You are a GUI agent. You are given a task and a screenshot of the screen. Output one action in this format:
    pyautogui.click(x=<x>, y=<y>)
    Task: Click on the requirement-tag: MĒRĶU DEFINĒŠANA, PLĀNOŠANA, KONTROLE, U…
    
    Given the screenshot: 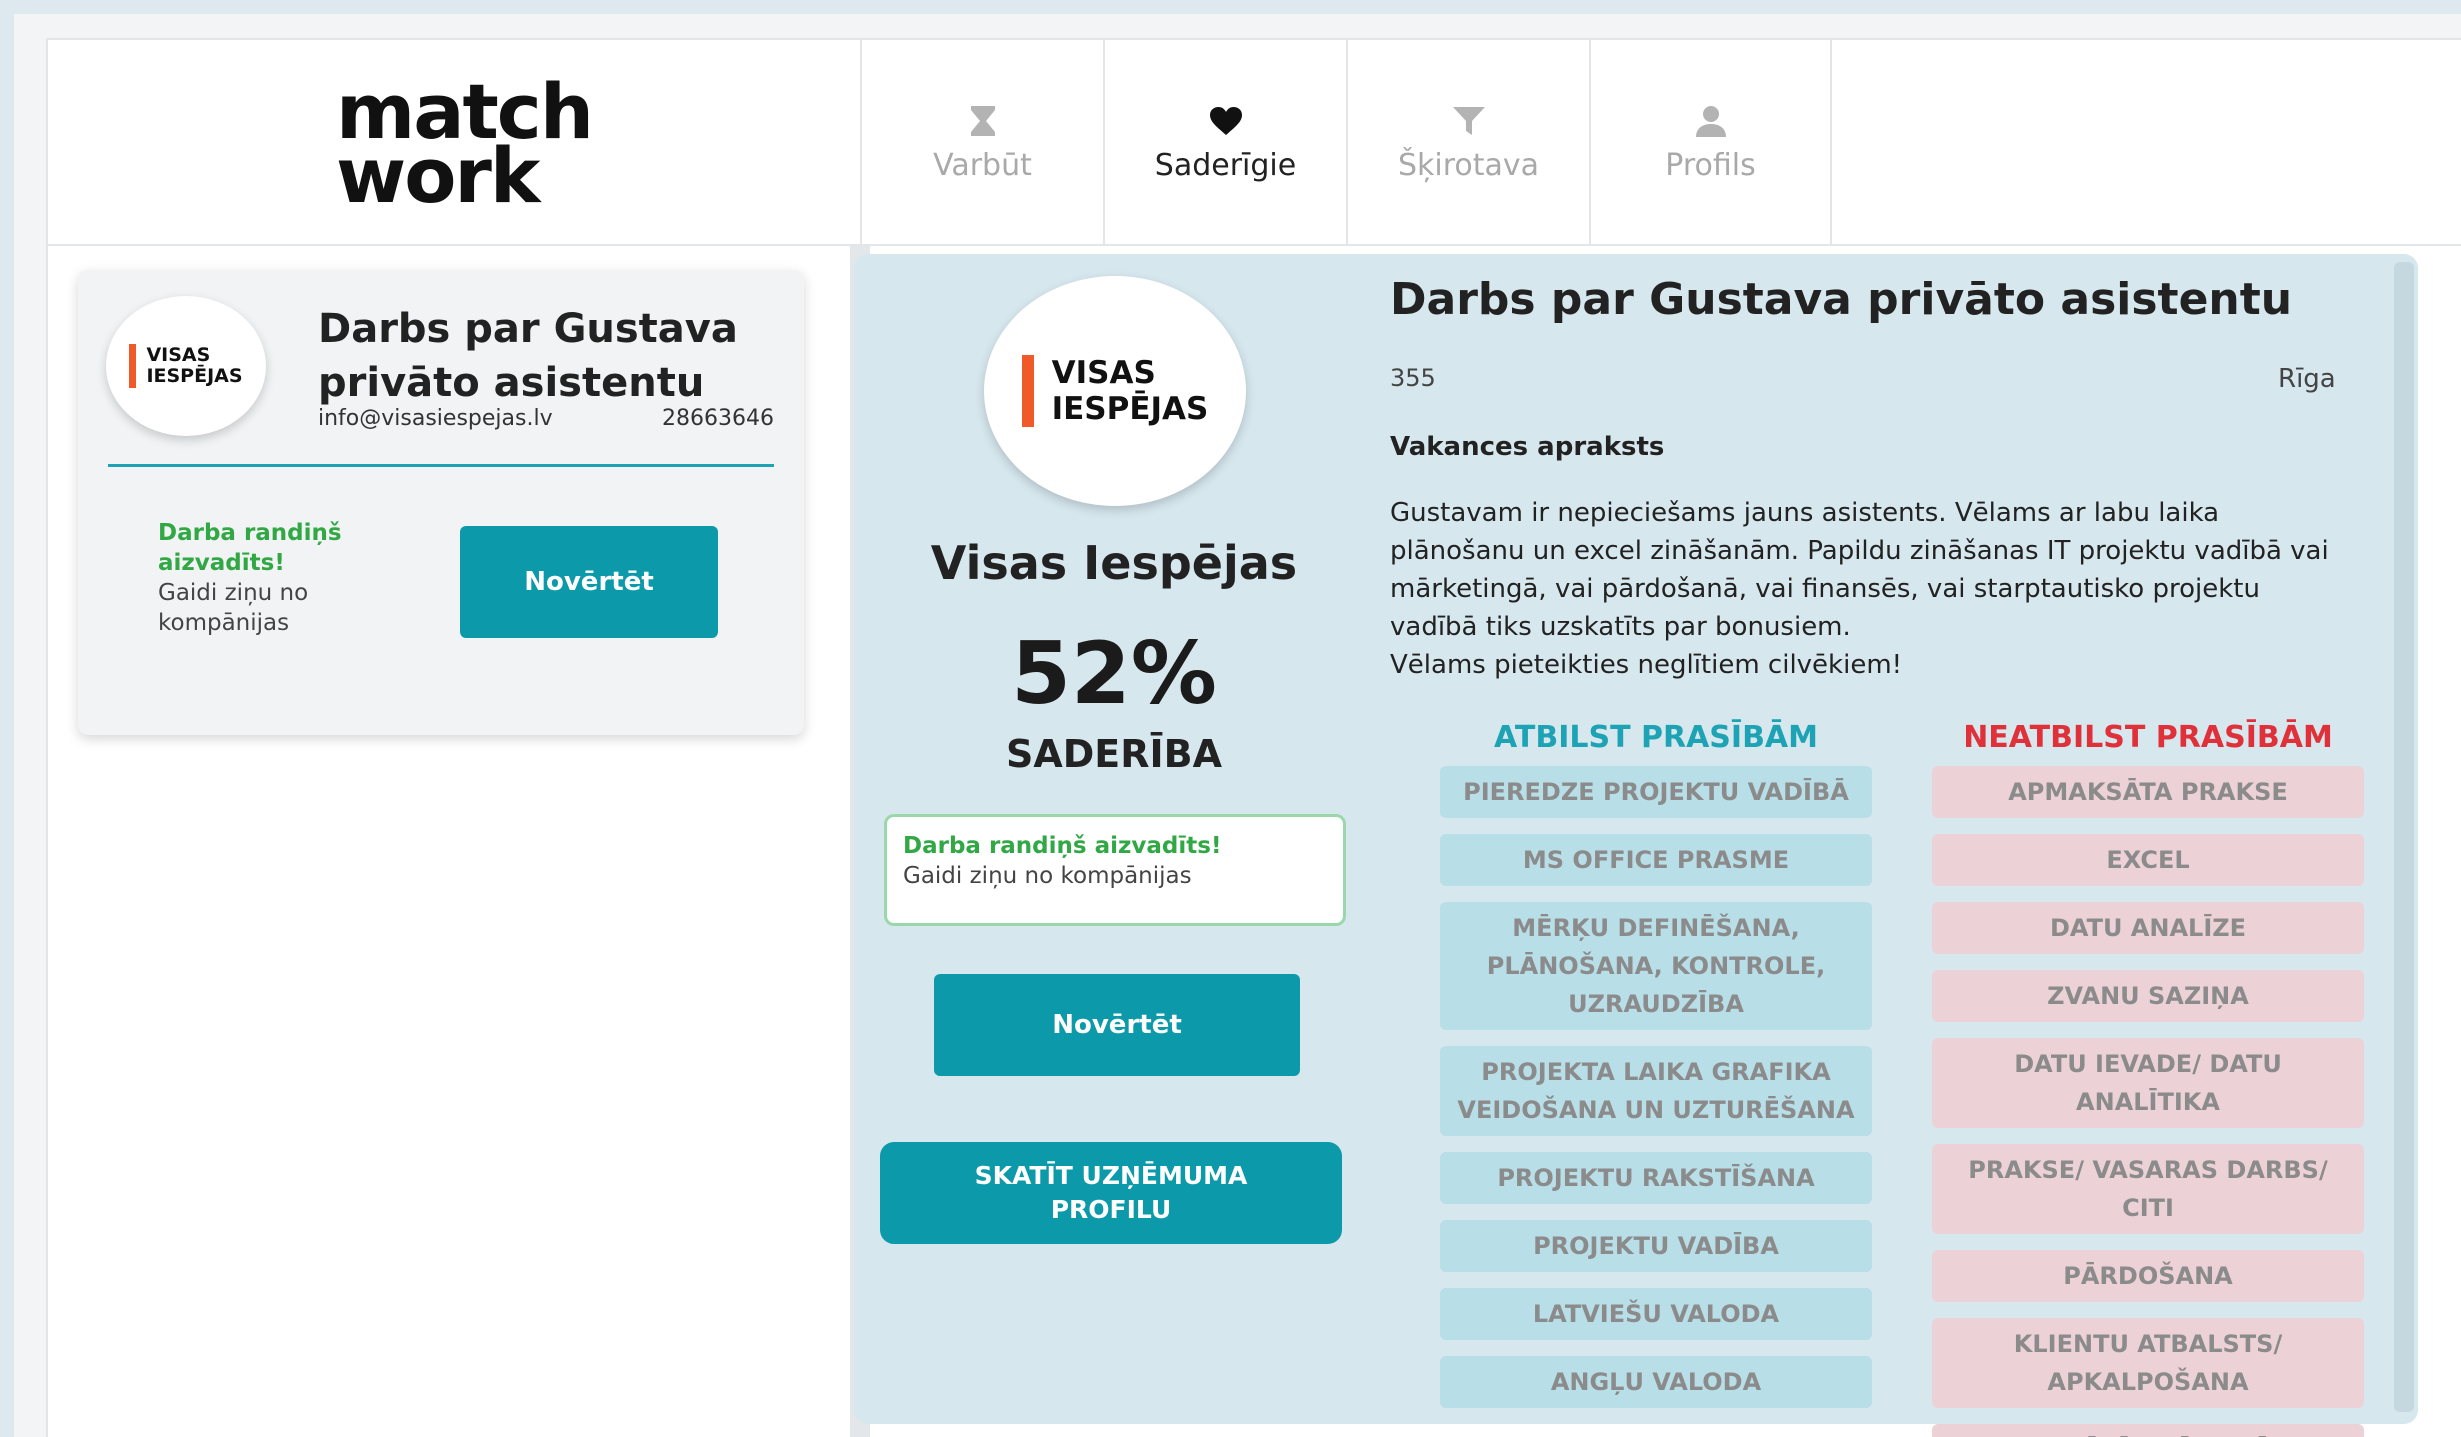 What is the action you would take?
    pyautogui.click(x=1656, y=966)
    